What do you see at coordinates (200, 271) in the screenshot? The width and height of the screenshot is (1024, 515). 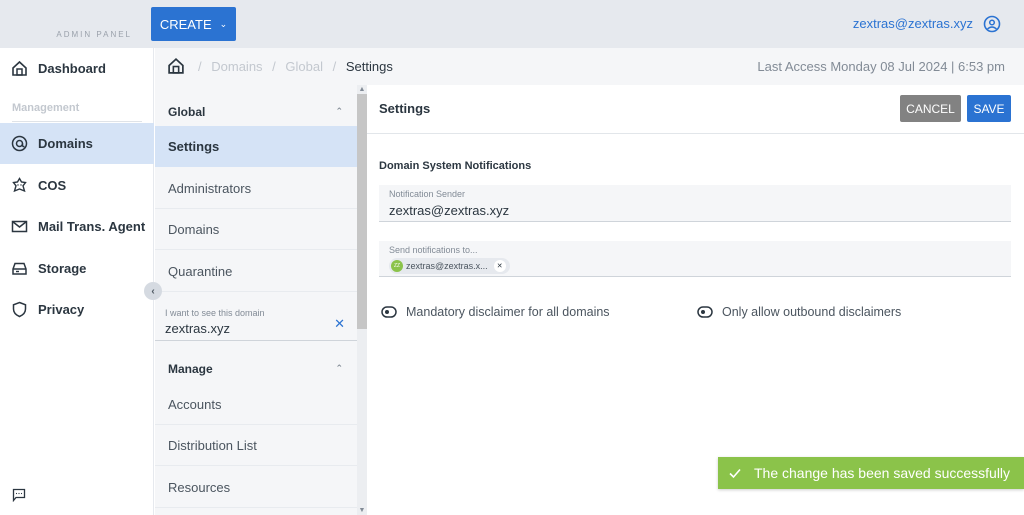 I see `list-item-label: Quarantine` at bounding box center [200, 271].